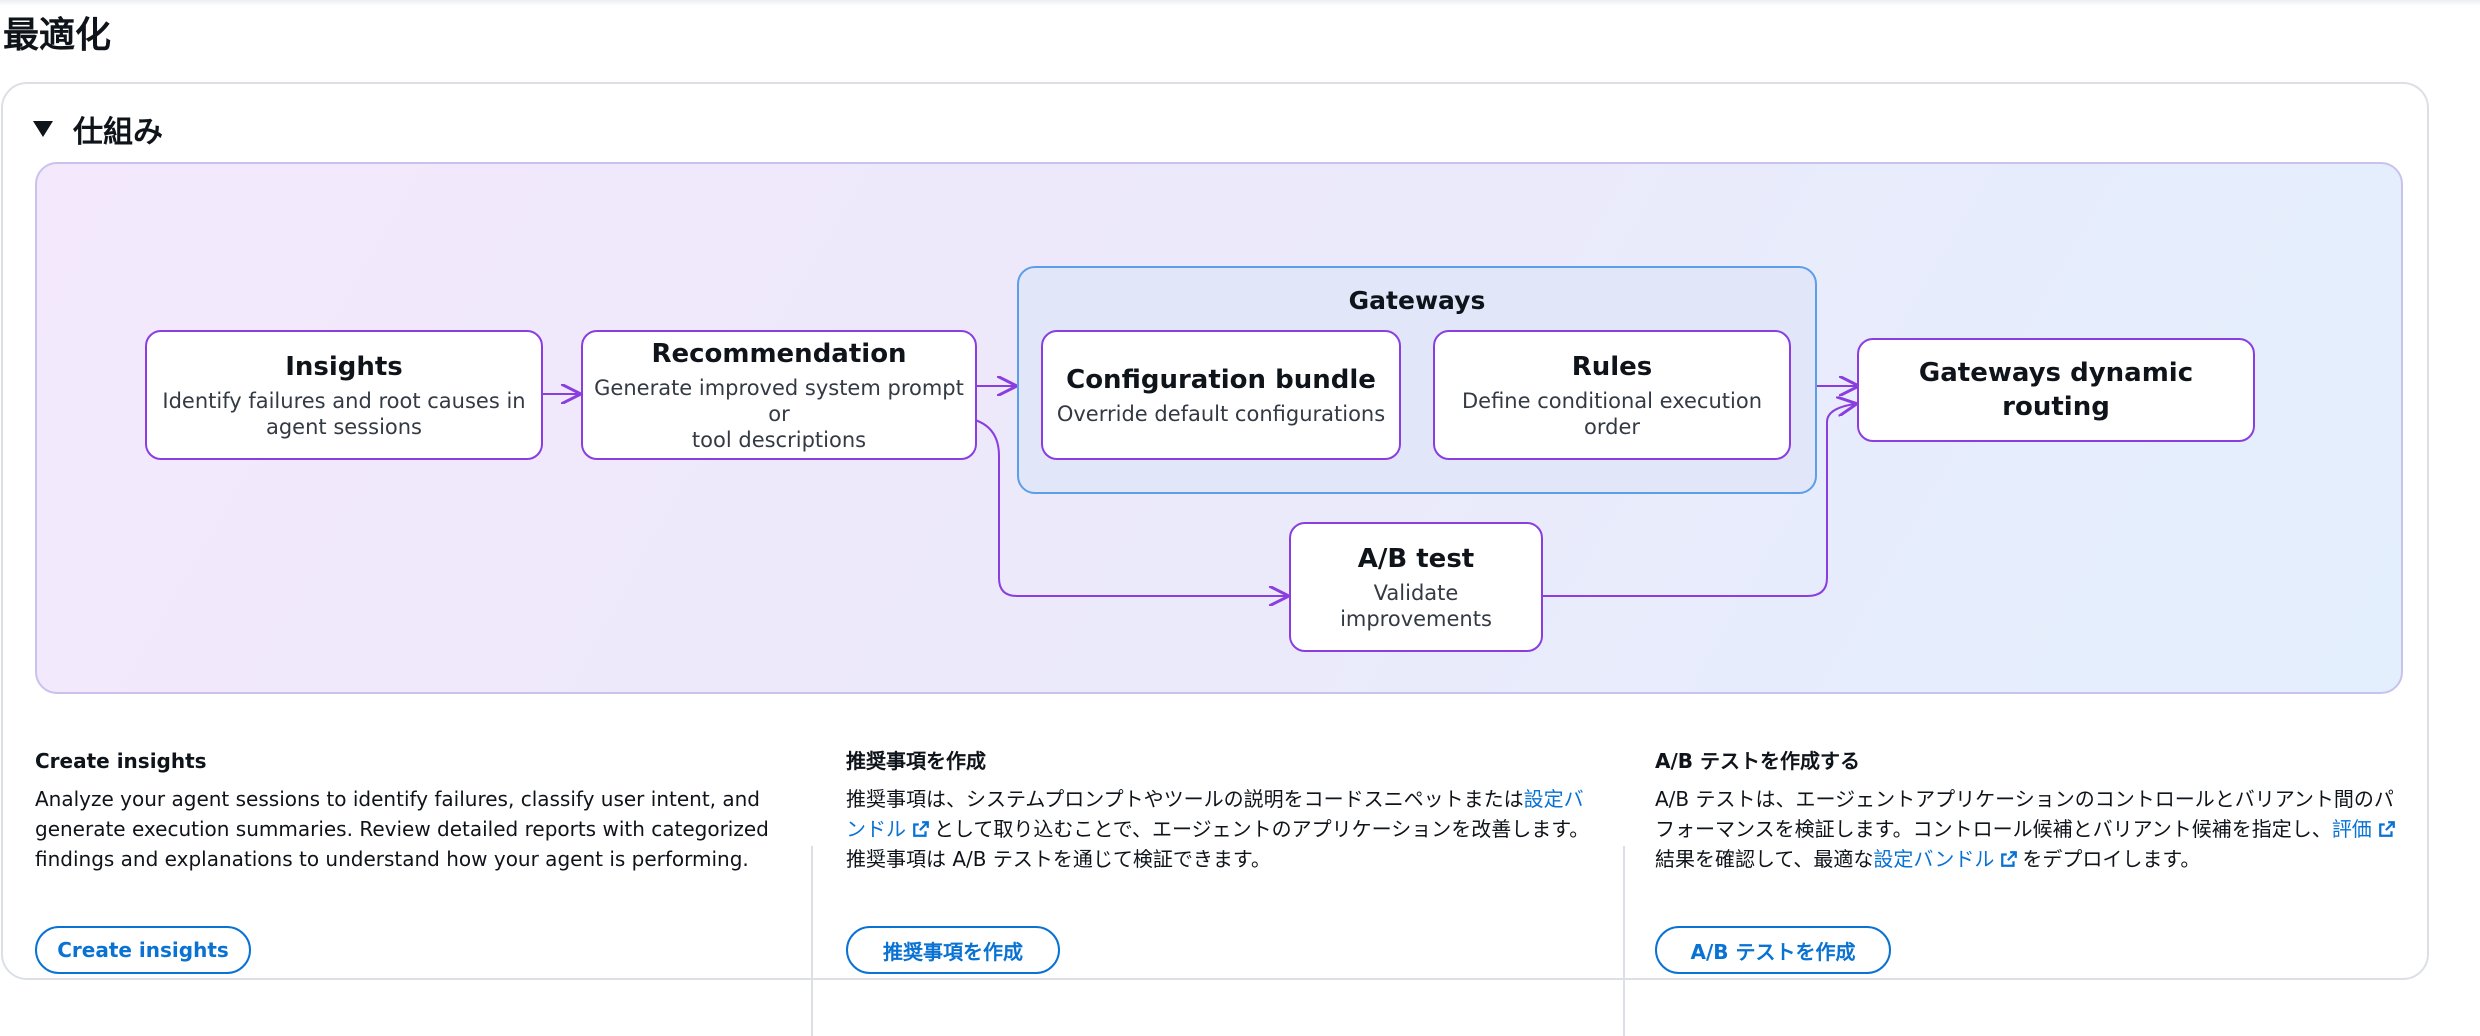 Image resolution: width=2480 pixels, height=1036 pixels. What do you see at coordinates (1416, 606) in the screenshot?
I see `ab-test-desc: Validate improvements` at bounding box center [1416, 606].